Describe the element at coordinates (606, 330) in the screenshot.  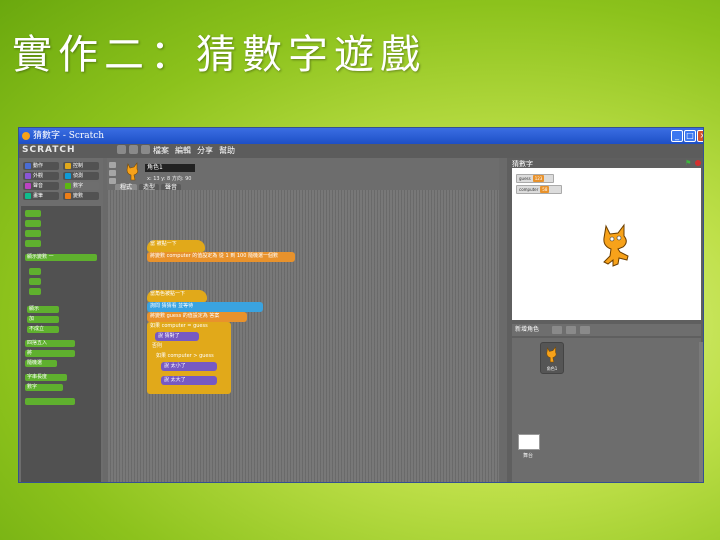
I see `new-sprite-bar: 新增角色` at that location.